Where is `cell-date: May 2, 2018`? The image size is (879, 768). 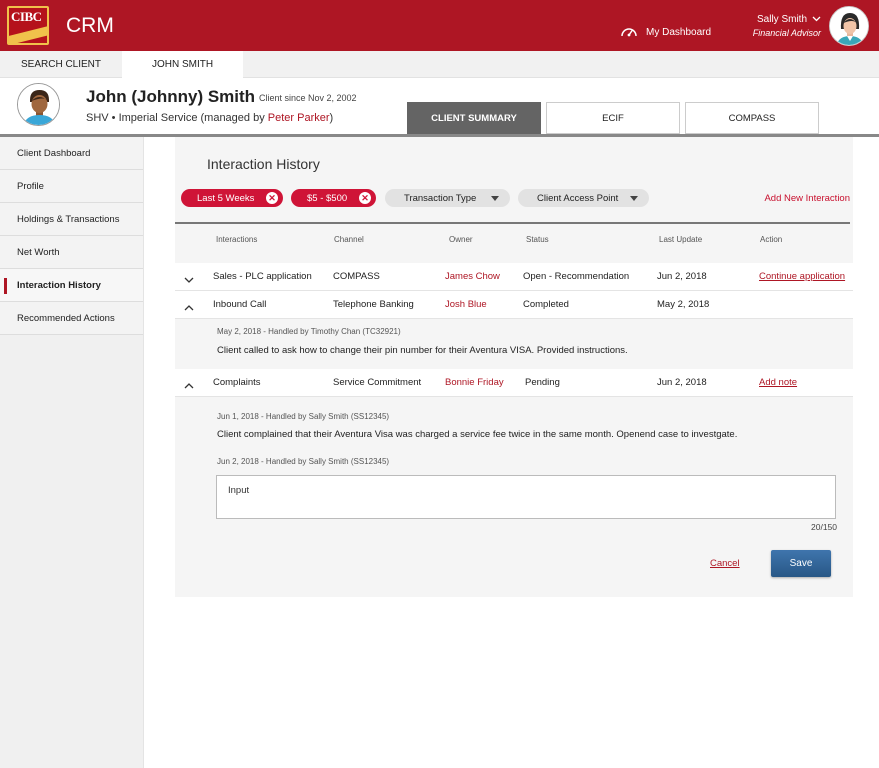 cell-date: May 2, 2018 is located at coordinates (683, 304).